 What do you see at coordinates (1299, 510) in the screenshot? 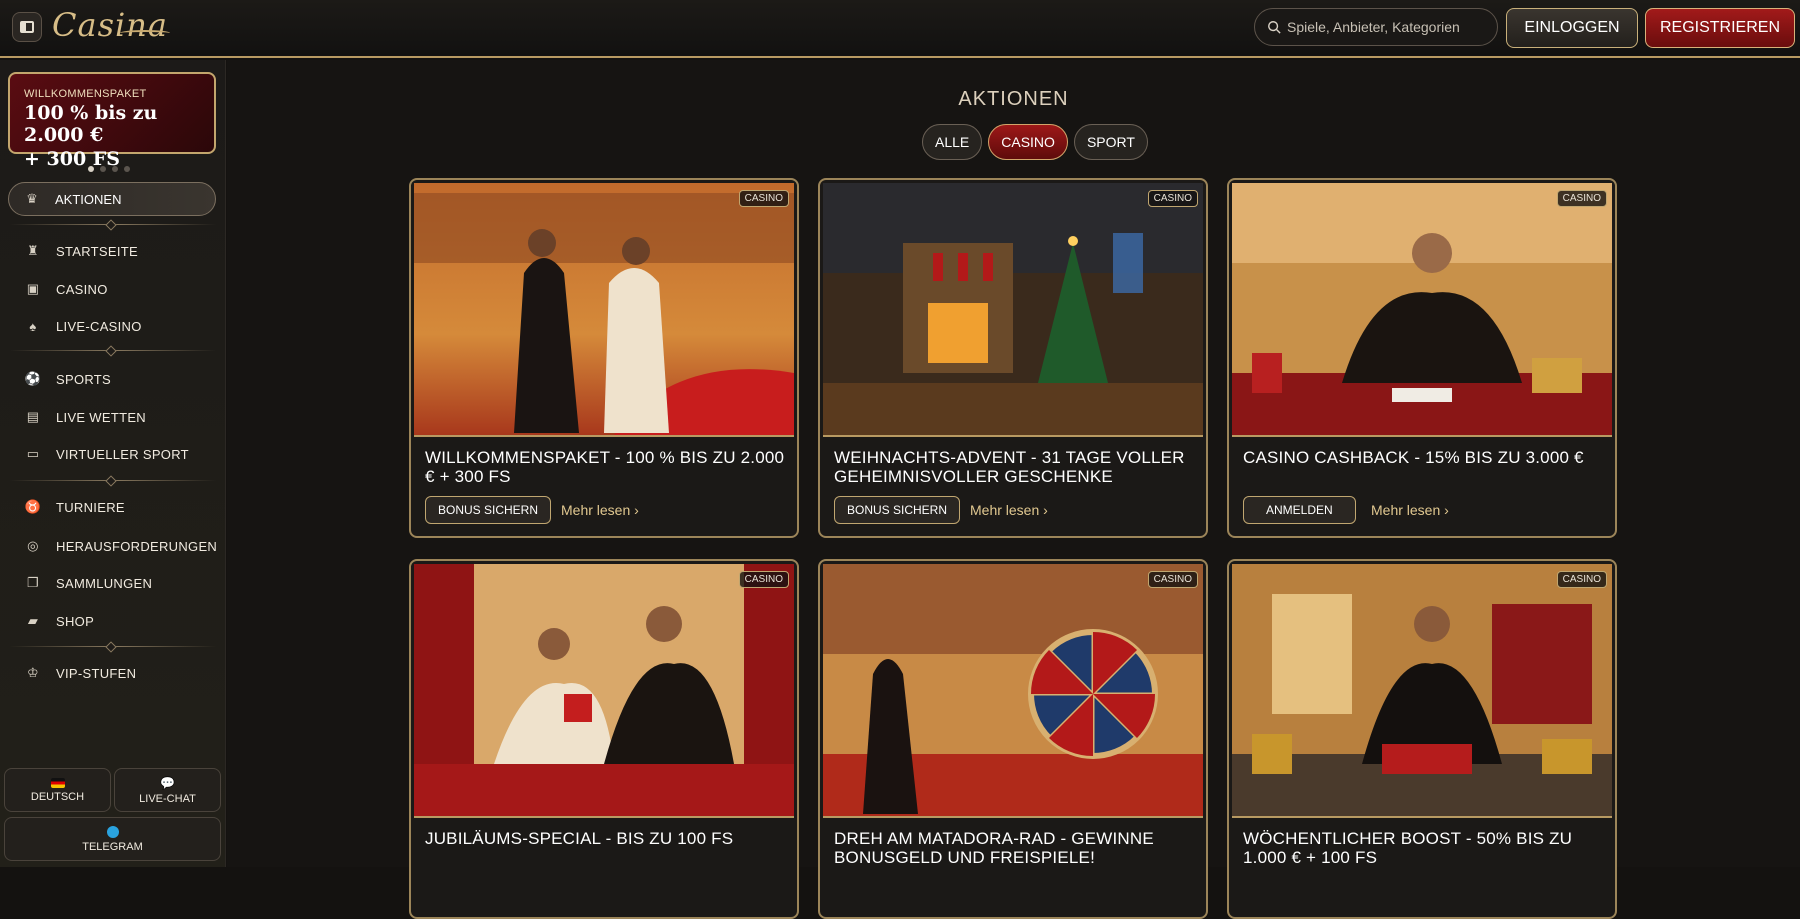
I see `register-button-card: ANMELDEN` at bounding box center [1299, 510].